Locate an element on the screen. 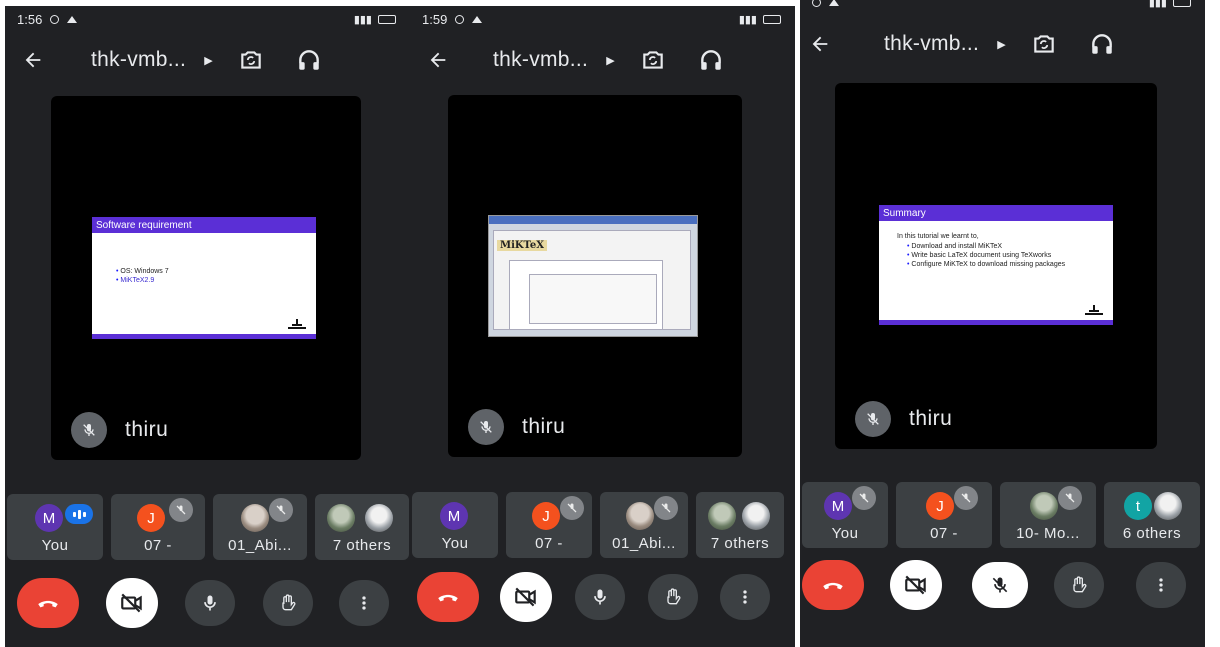 This screenshot has height=647, width=1220. participant-name: You is located at coordinates (55, 545).